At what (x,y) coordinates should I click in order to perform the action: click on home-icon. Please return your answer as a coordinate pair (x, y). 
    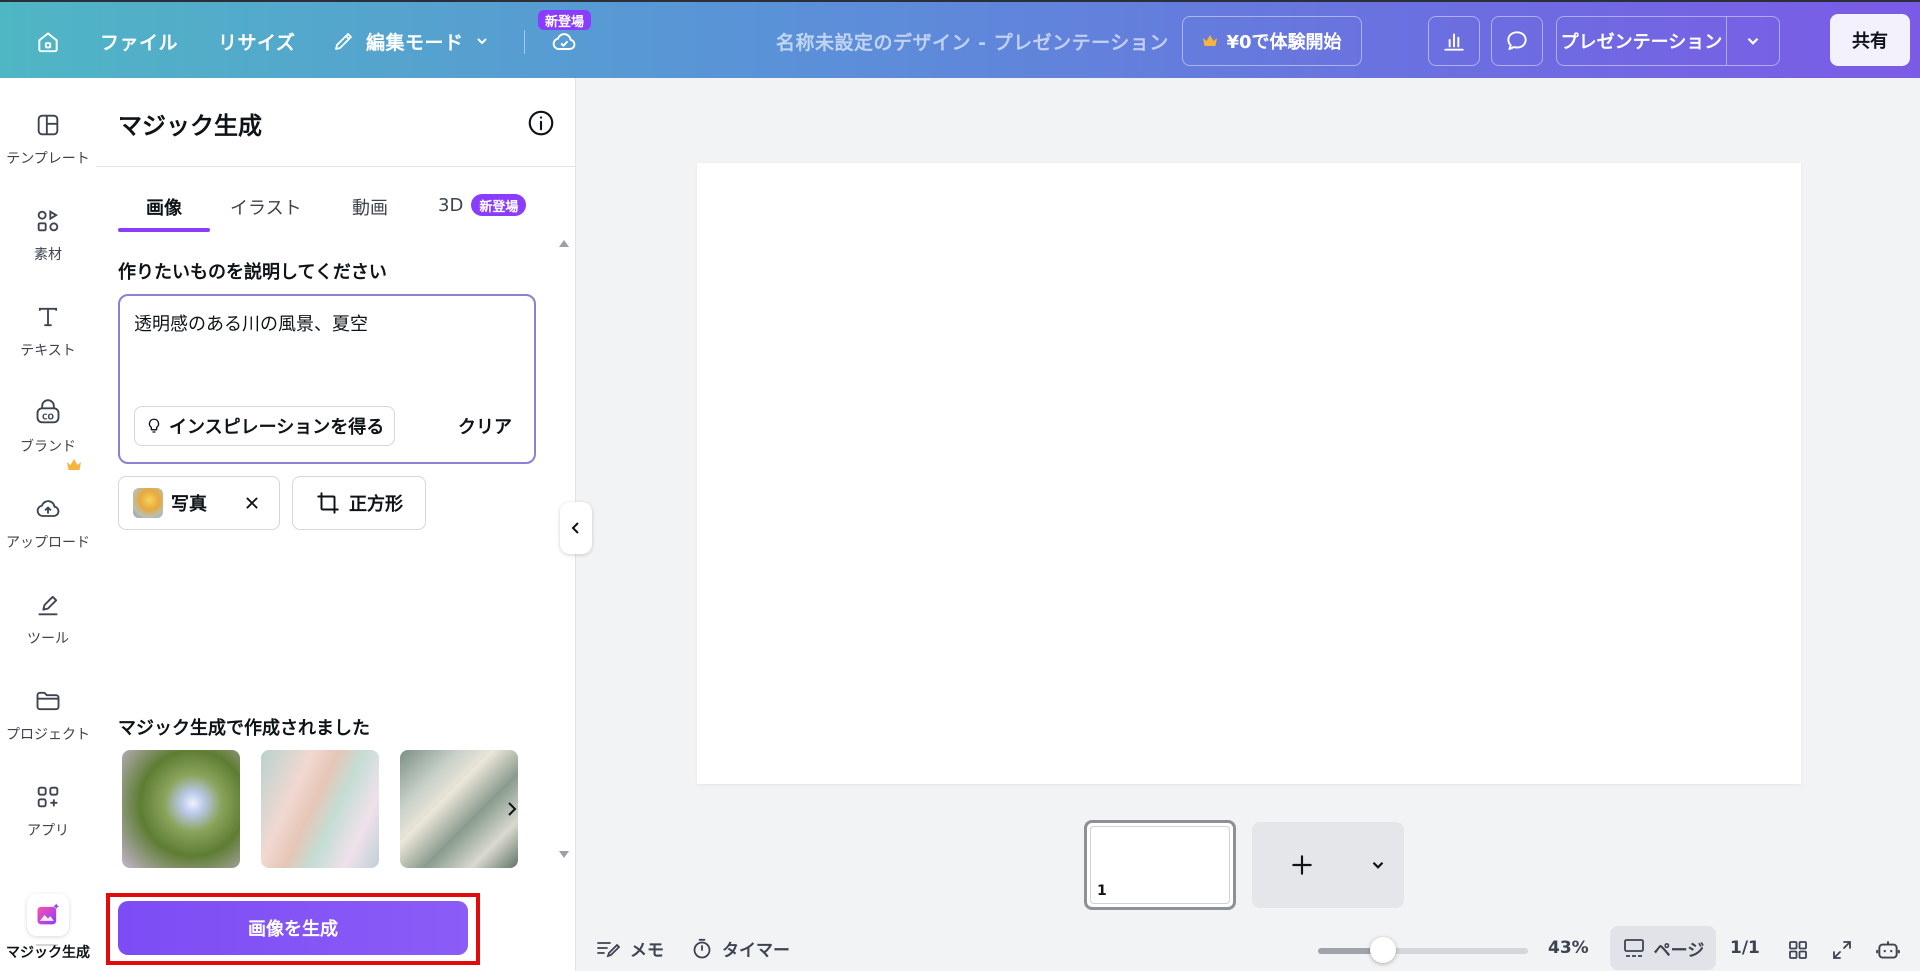
    Looking at the image, I should click on (48, 42).